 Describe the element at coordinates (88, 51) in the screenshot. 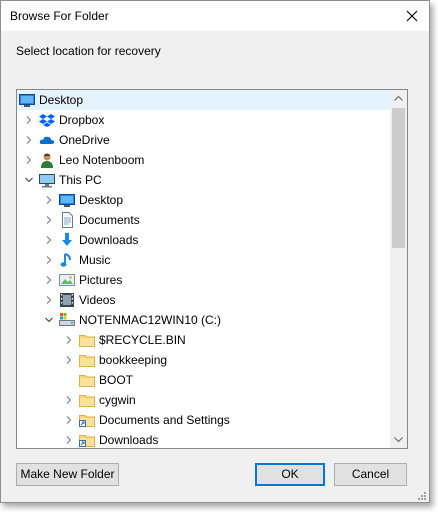

I see `prompt-text: Select location for recovery` at that location.